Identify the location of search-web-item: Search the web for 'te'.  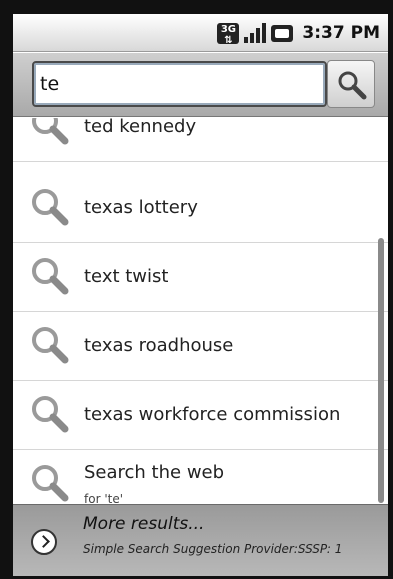
(200, 476).